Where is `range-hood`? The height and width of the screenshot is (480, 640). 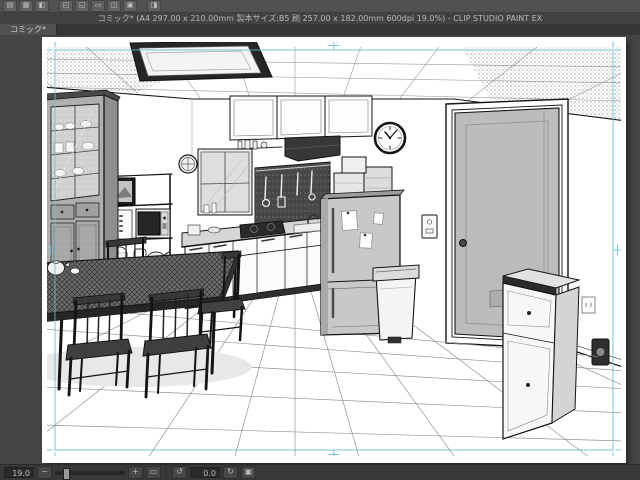
range-hood is located at coordinates (312, 148).